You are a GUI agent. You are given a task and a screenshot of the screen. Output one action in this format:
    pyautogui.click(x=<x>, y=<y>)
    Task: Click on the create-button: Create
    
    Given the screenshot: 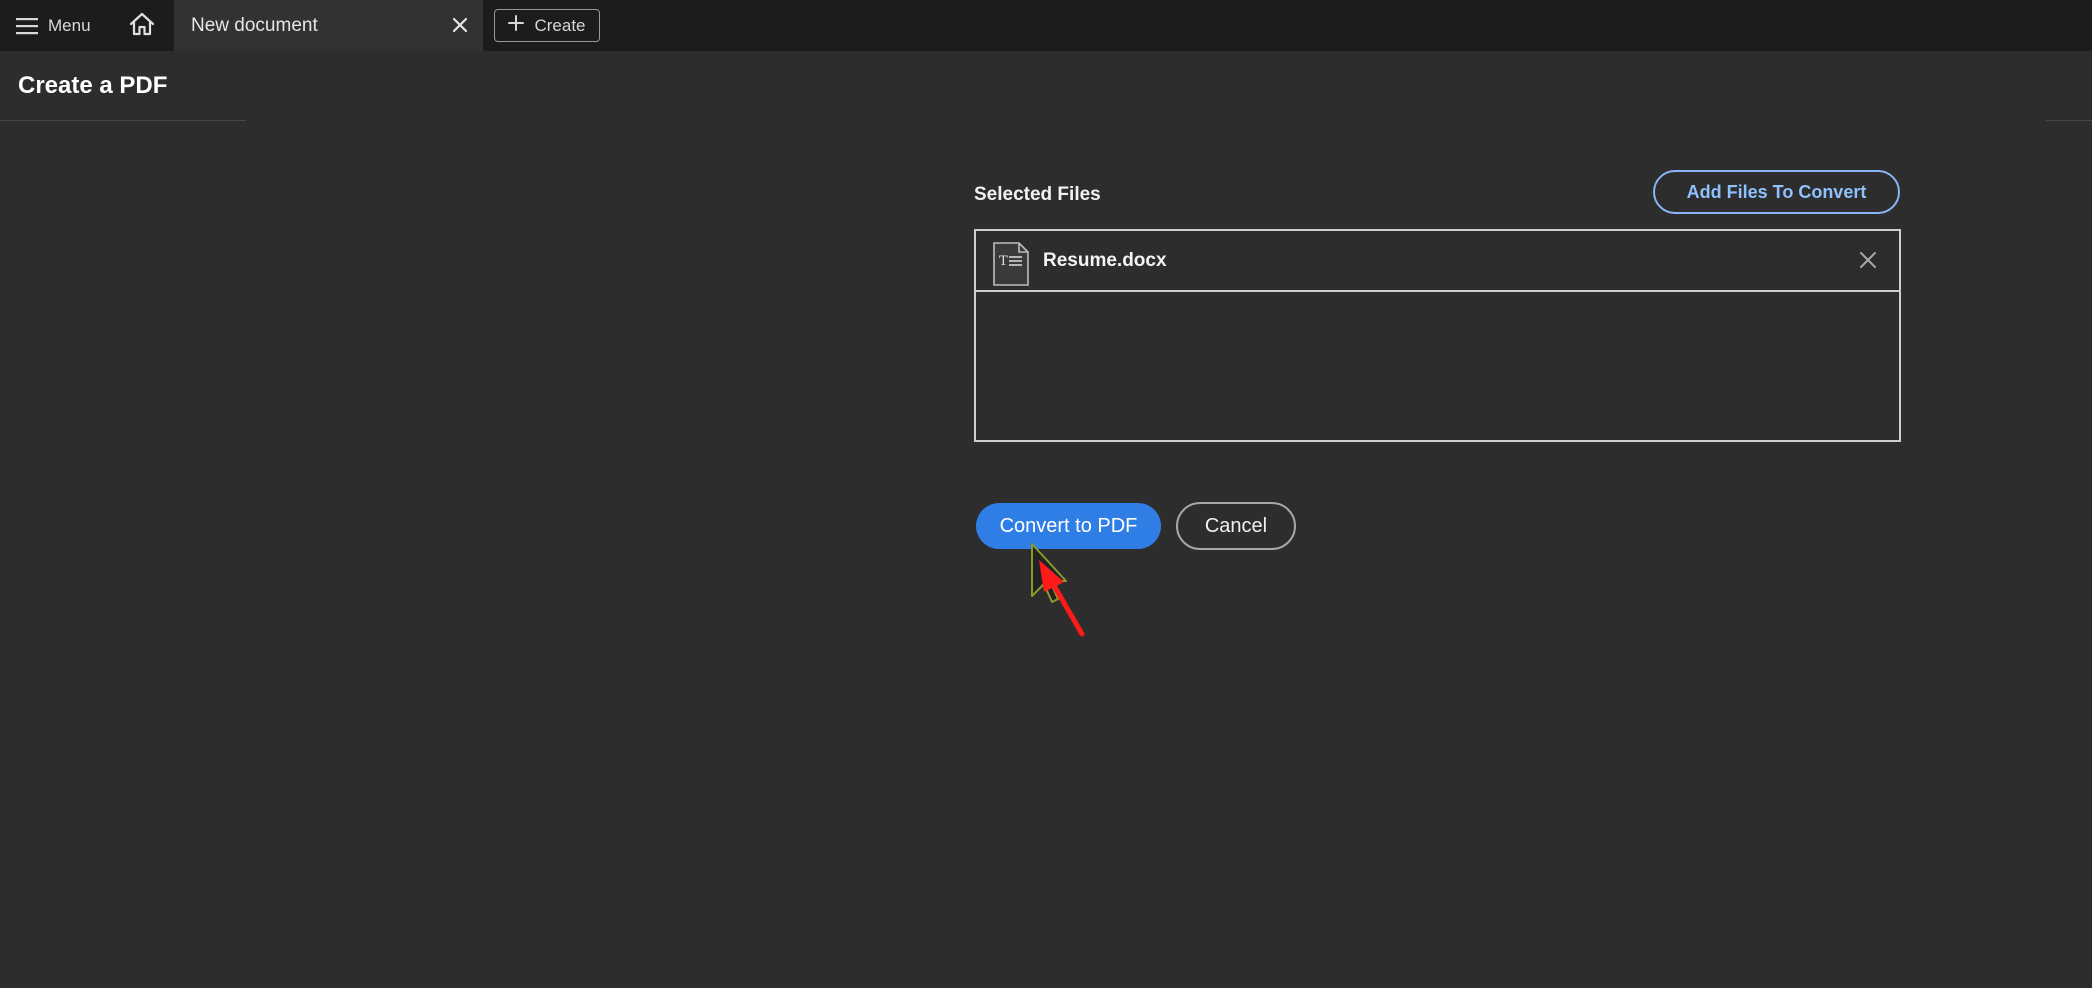 What is the action you would take?
    pyautogui.click(x=547, y=25)
    